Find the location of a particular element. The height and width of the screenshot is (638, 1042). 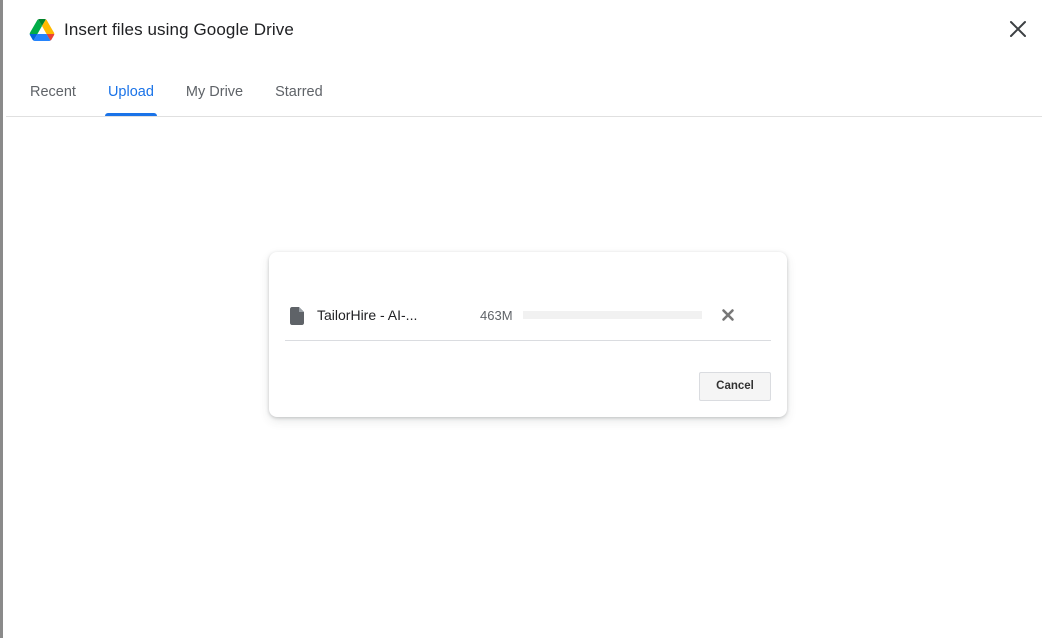

tab-divider is located at coordinates (524, 116).